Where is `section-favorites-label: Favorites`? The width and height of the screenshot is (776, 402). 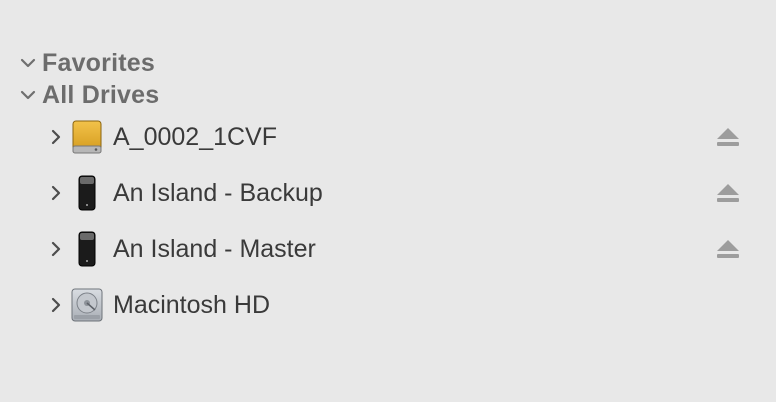 section-favorites-label: Favorites is located at coordinates (98, 62).